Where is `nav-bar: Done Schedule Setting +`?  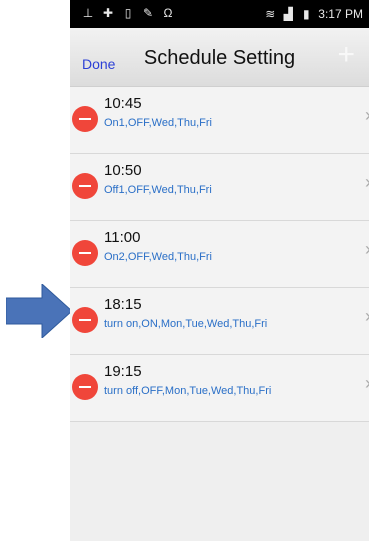 nav-bar: Done Schedule Setting + is located at coordinates (219, 57).